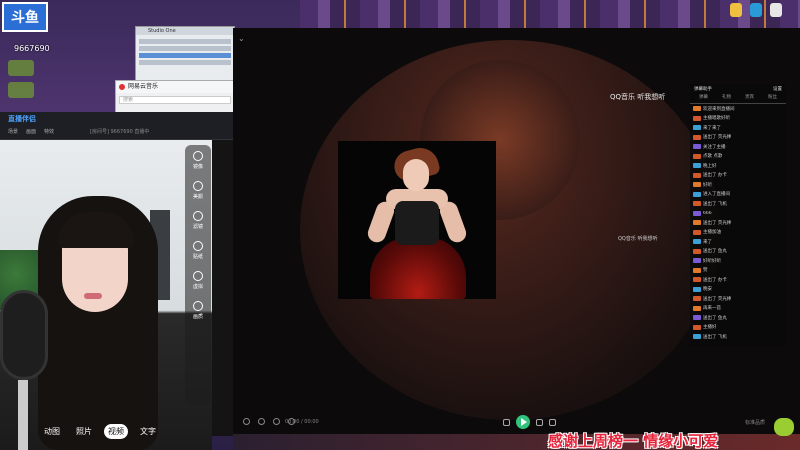 The image size is (800, 450). Describe the element at coordinates (416, 175) in the screenshot. I see `cover-head` at that location.